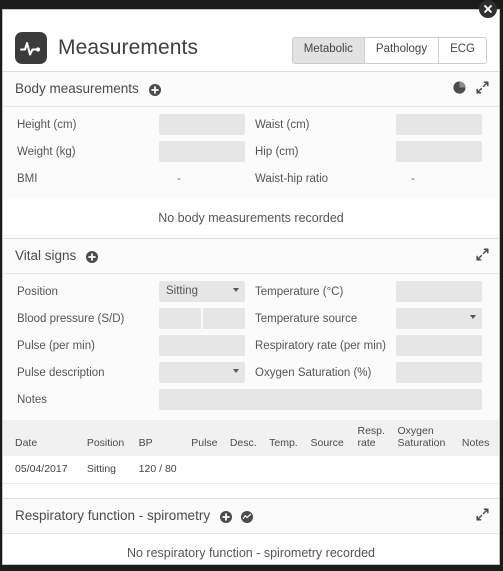 The image size is (503, 571). I want to click on temperature-input, so click(439, 291).